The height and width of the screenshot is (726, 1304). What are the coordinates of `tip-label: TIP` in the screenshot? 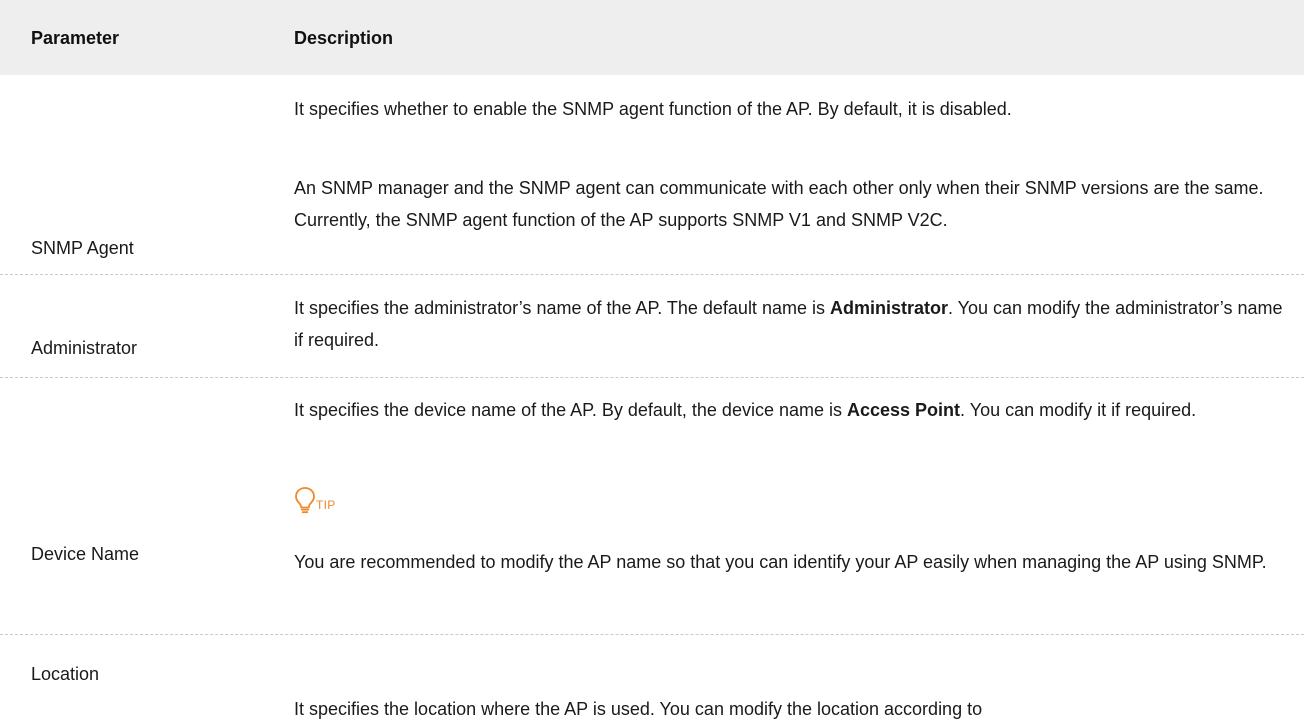 It's located at (326, 505).